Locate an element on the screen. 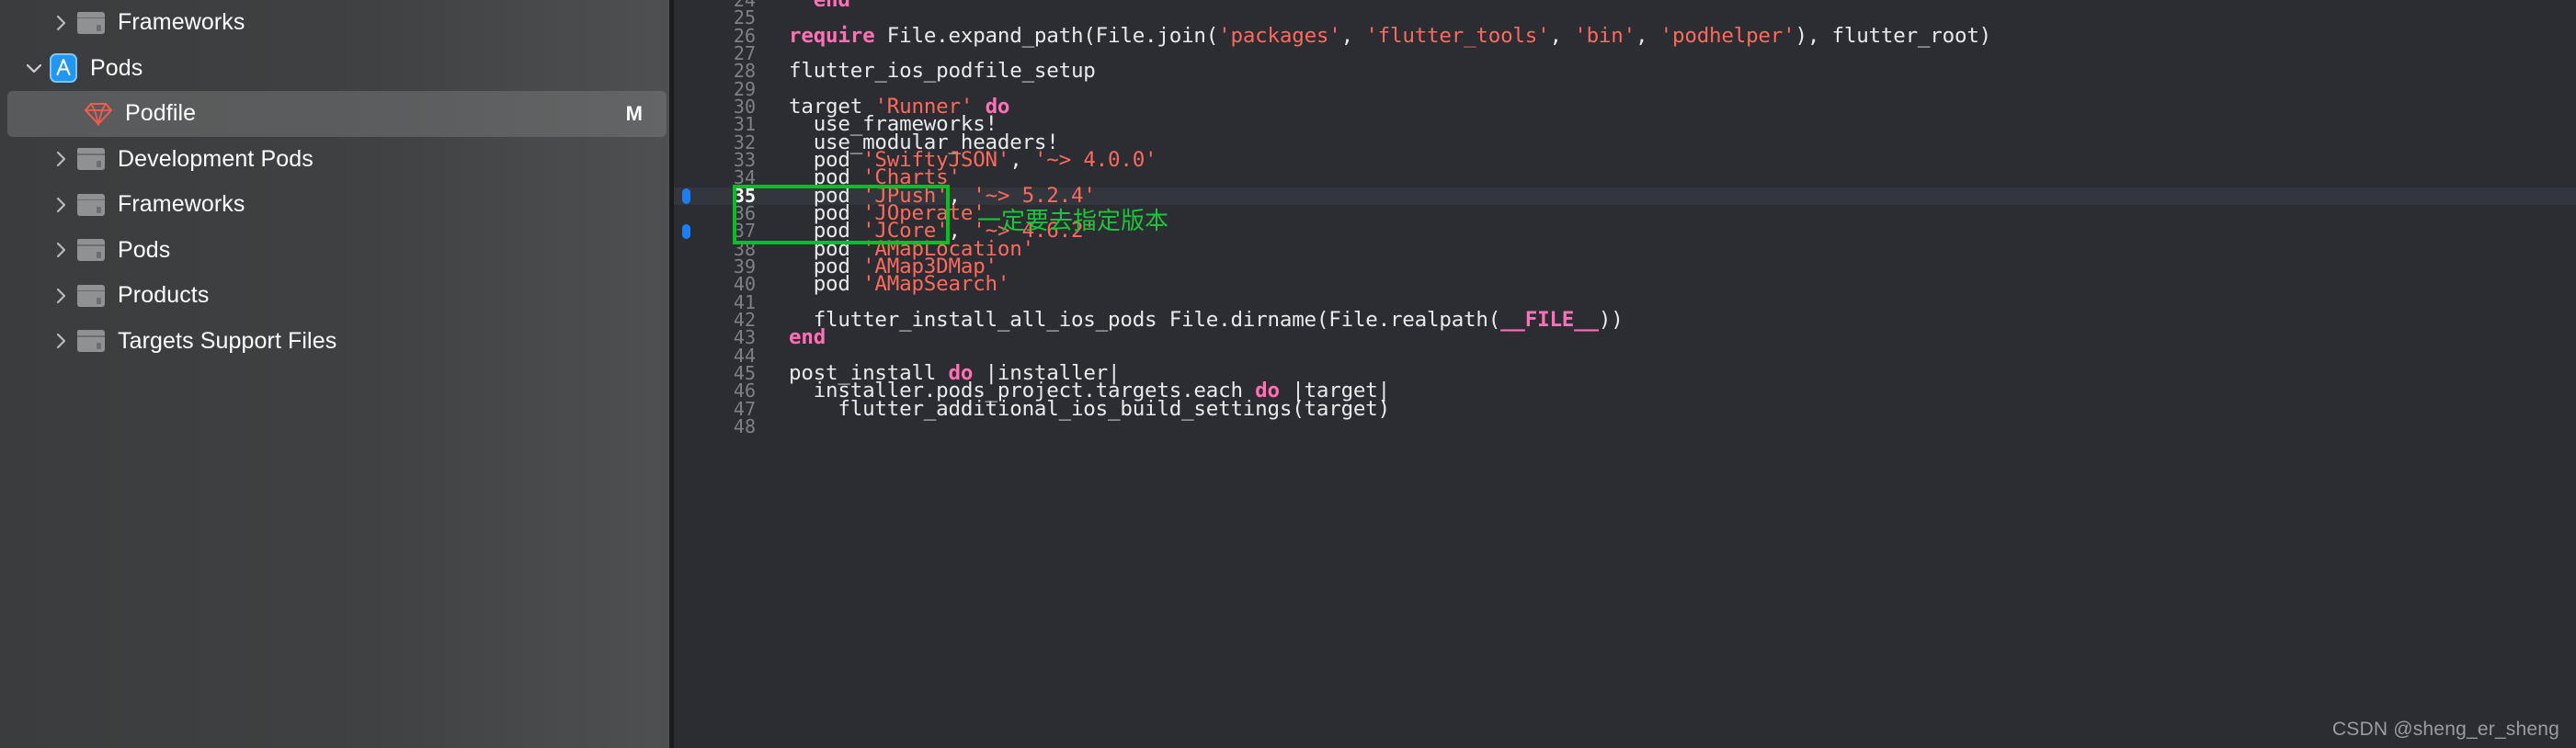 The image size is (2576, 748). line-number: 45 is located at coordinates (744, 372).